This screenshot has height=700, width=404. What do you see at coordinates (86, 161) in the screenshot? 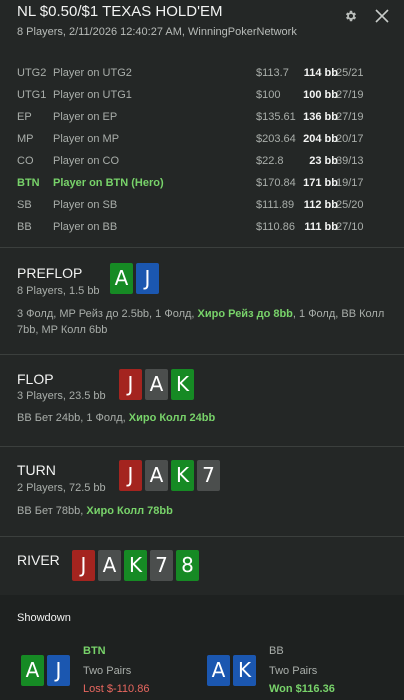
I see `player-name: Player on CO` at bounding box center [86, 161].